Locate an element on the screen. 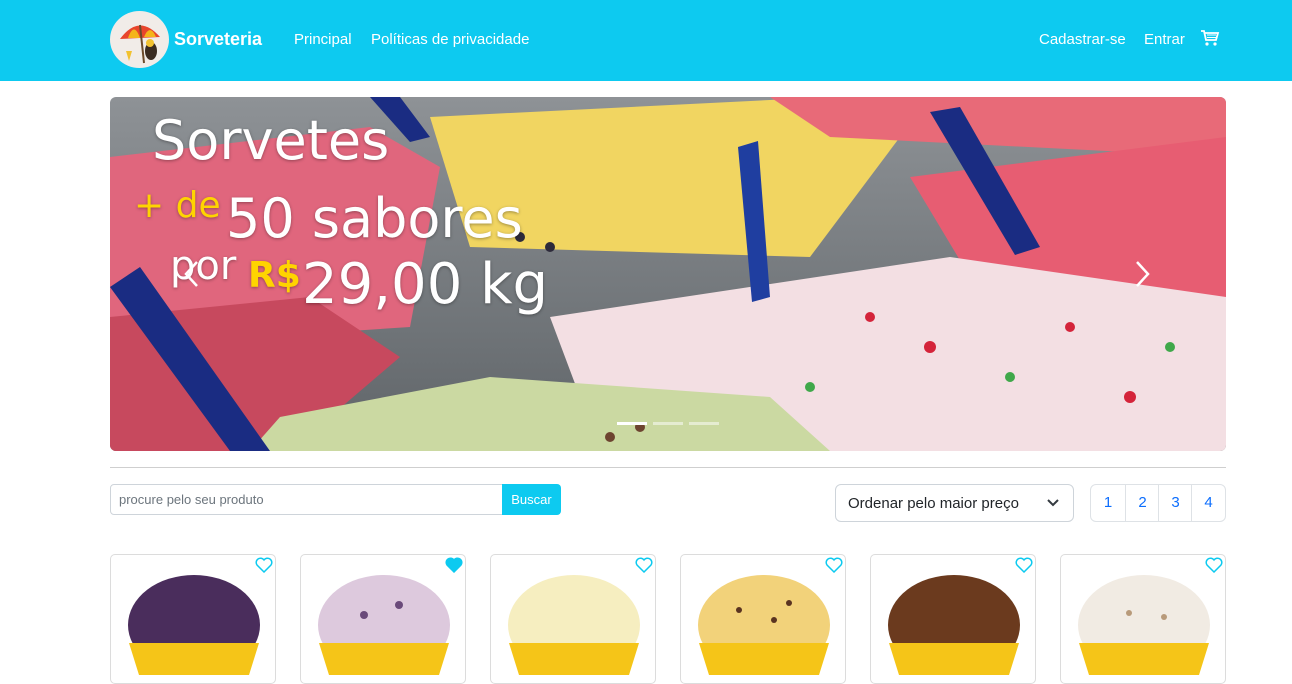  sort-select: Ordenar pelo maior preço is located at coordinates (954, 503).